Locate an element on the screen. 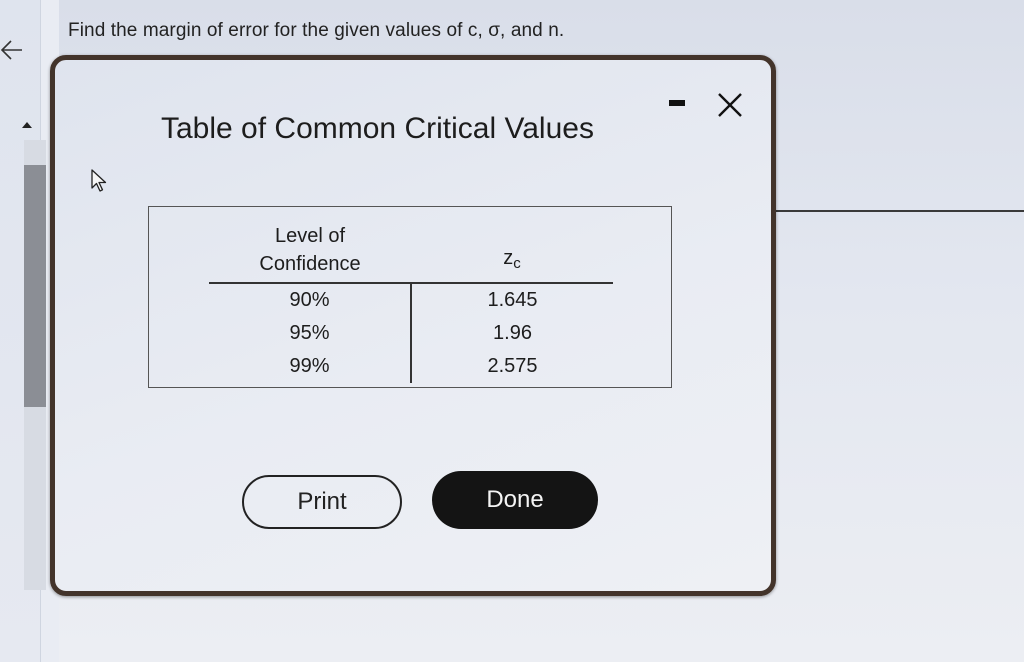  back-arrow-icon is located at coordinates (12, 50).